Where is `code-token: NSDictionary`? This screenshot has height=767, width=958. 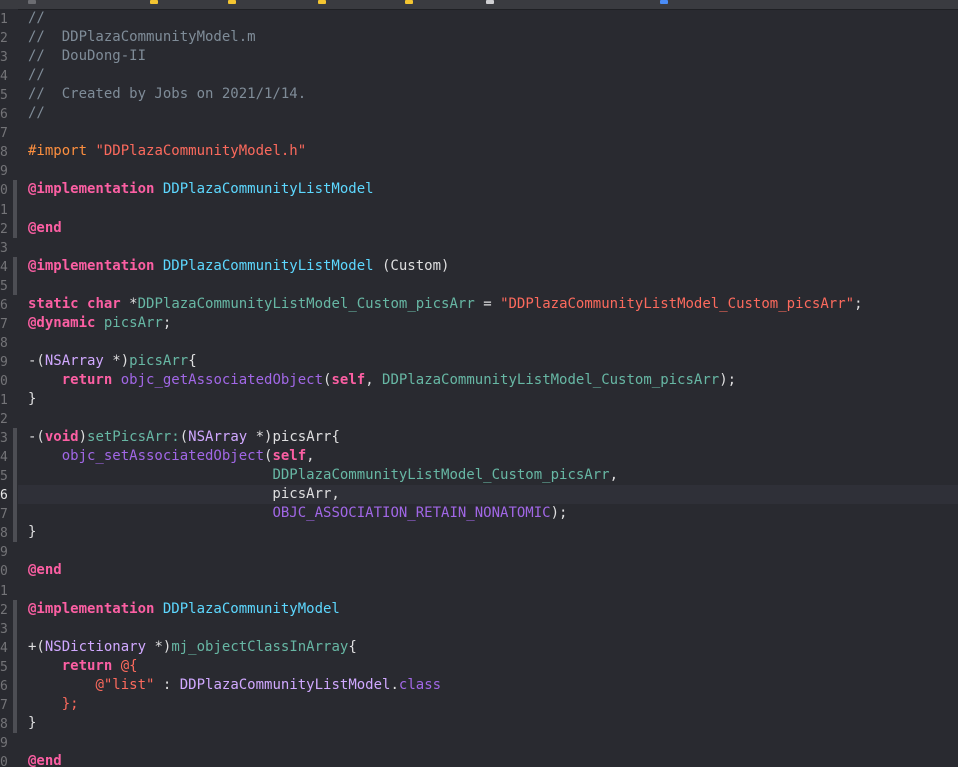
code-token: NSDictionary is located at coordinates (95, 646).